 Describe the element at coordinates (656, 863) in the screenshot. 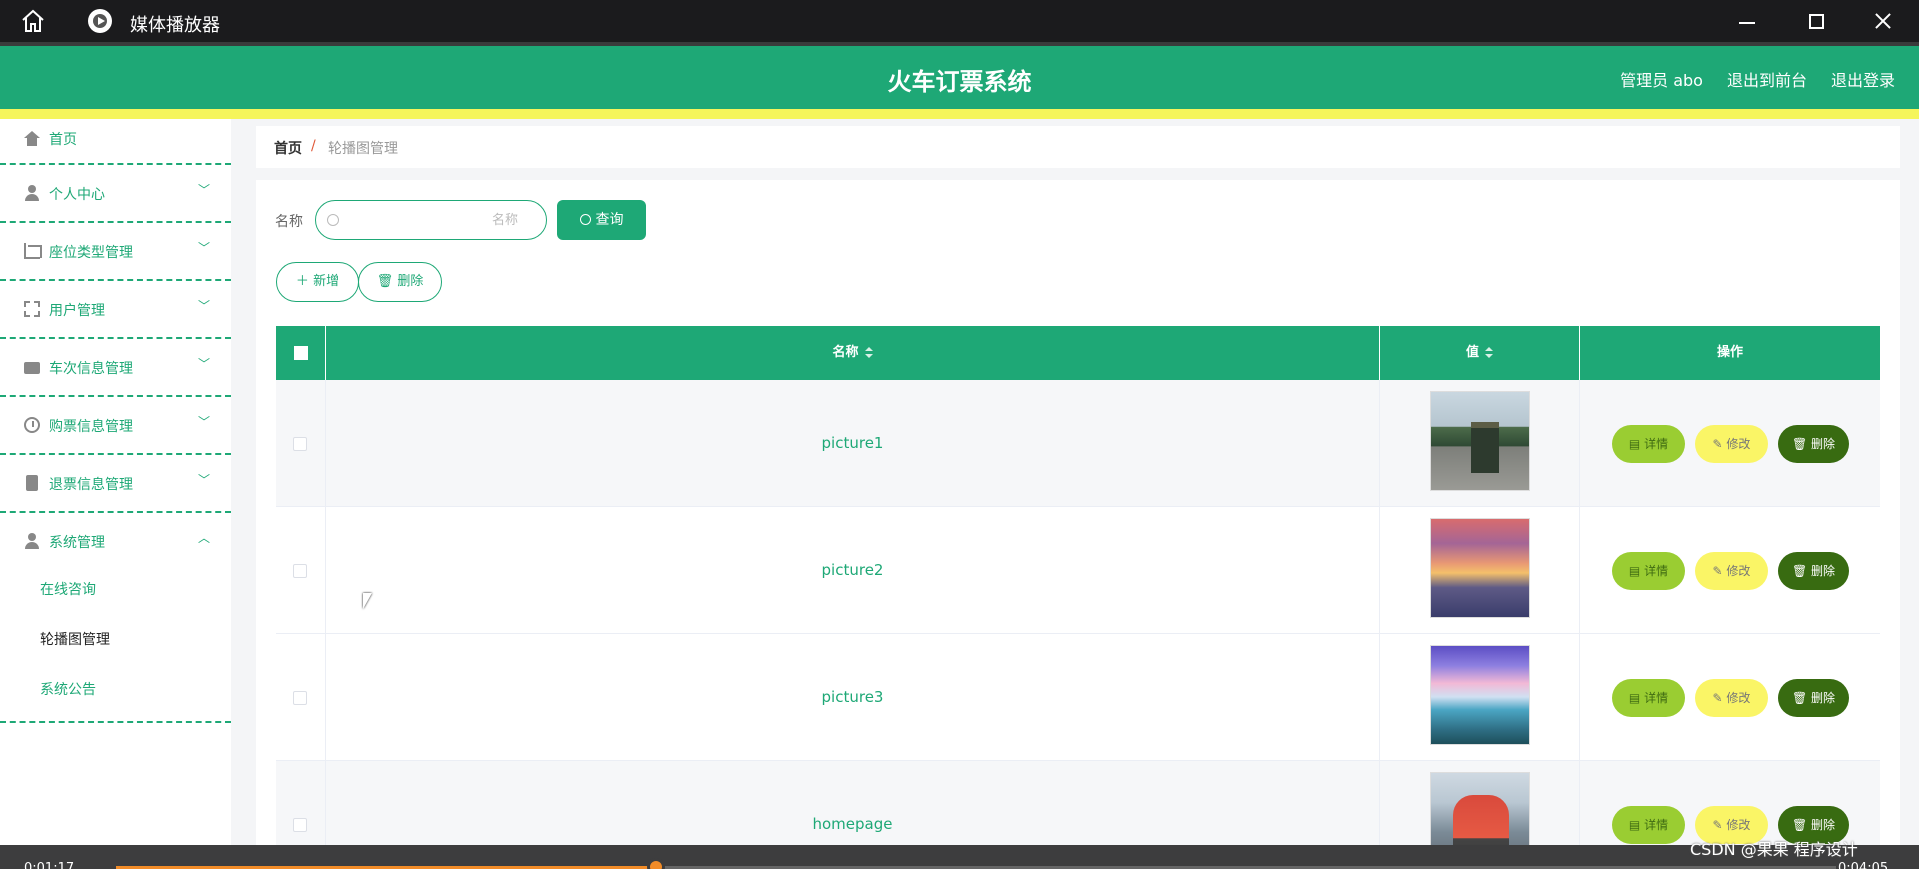

I see `seek-handle` at that location.